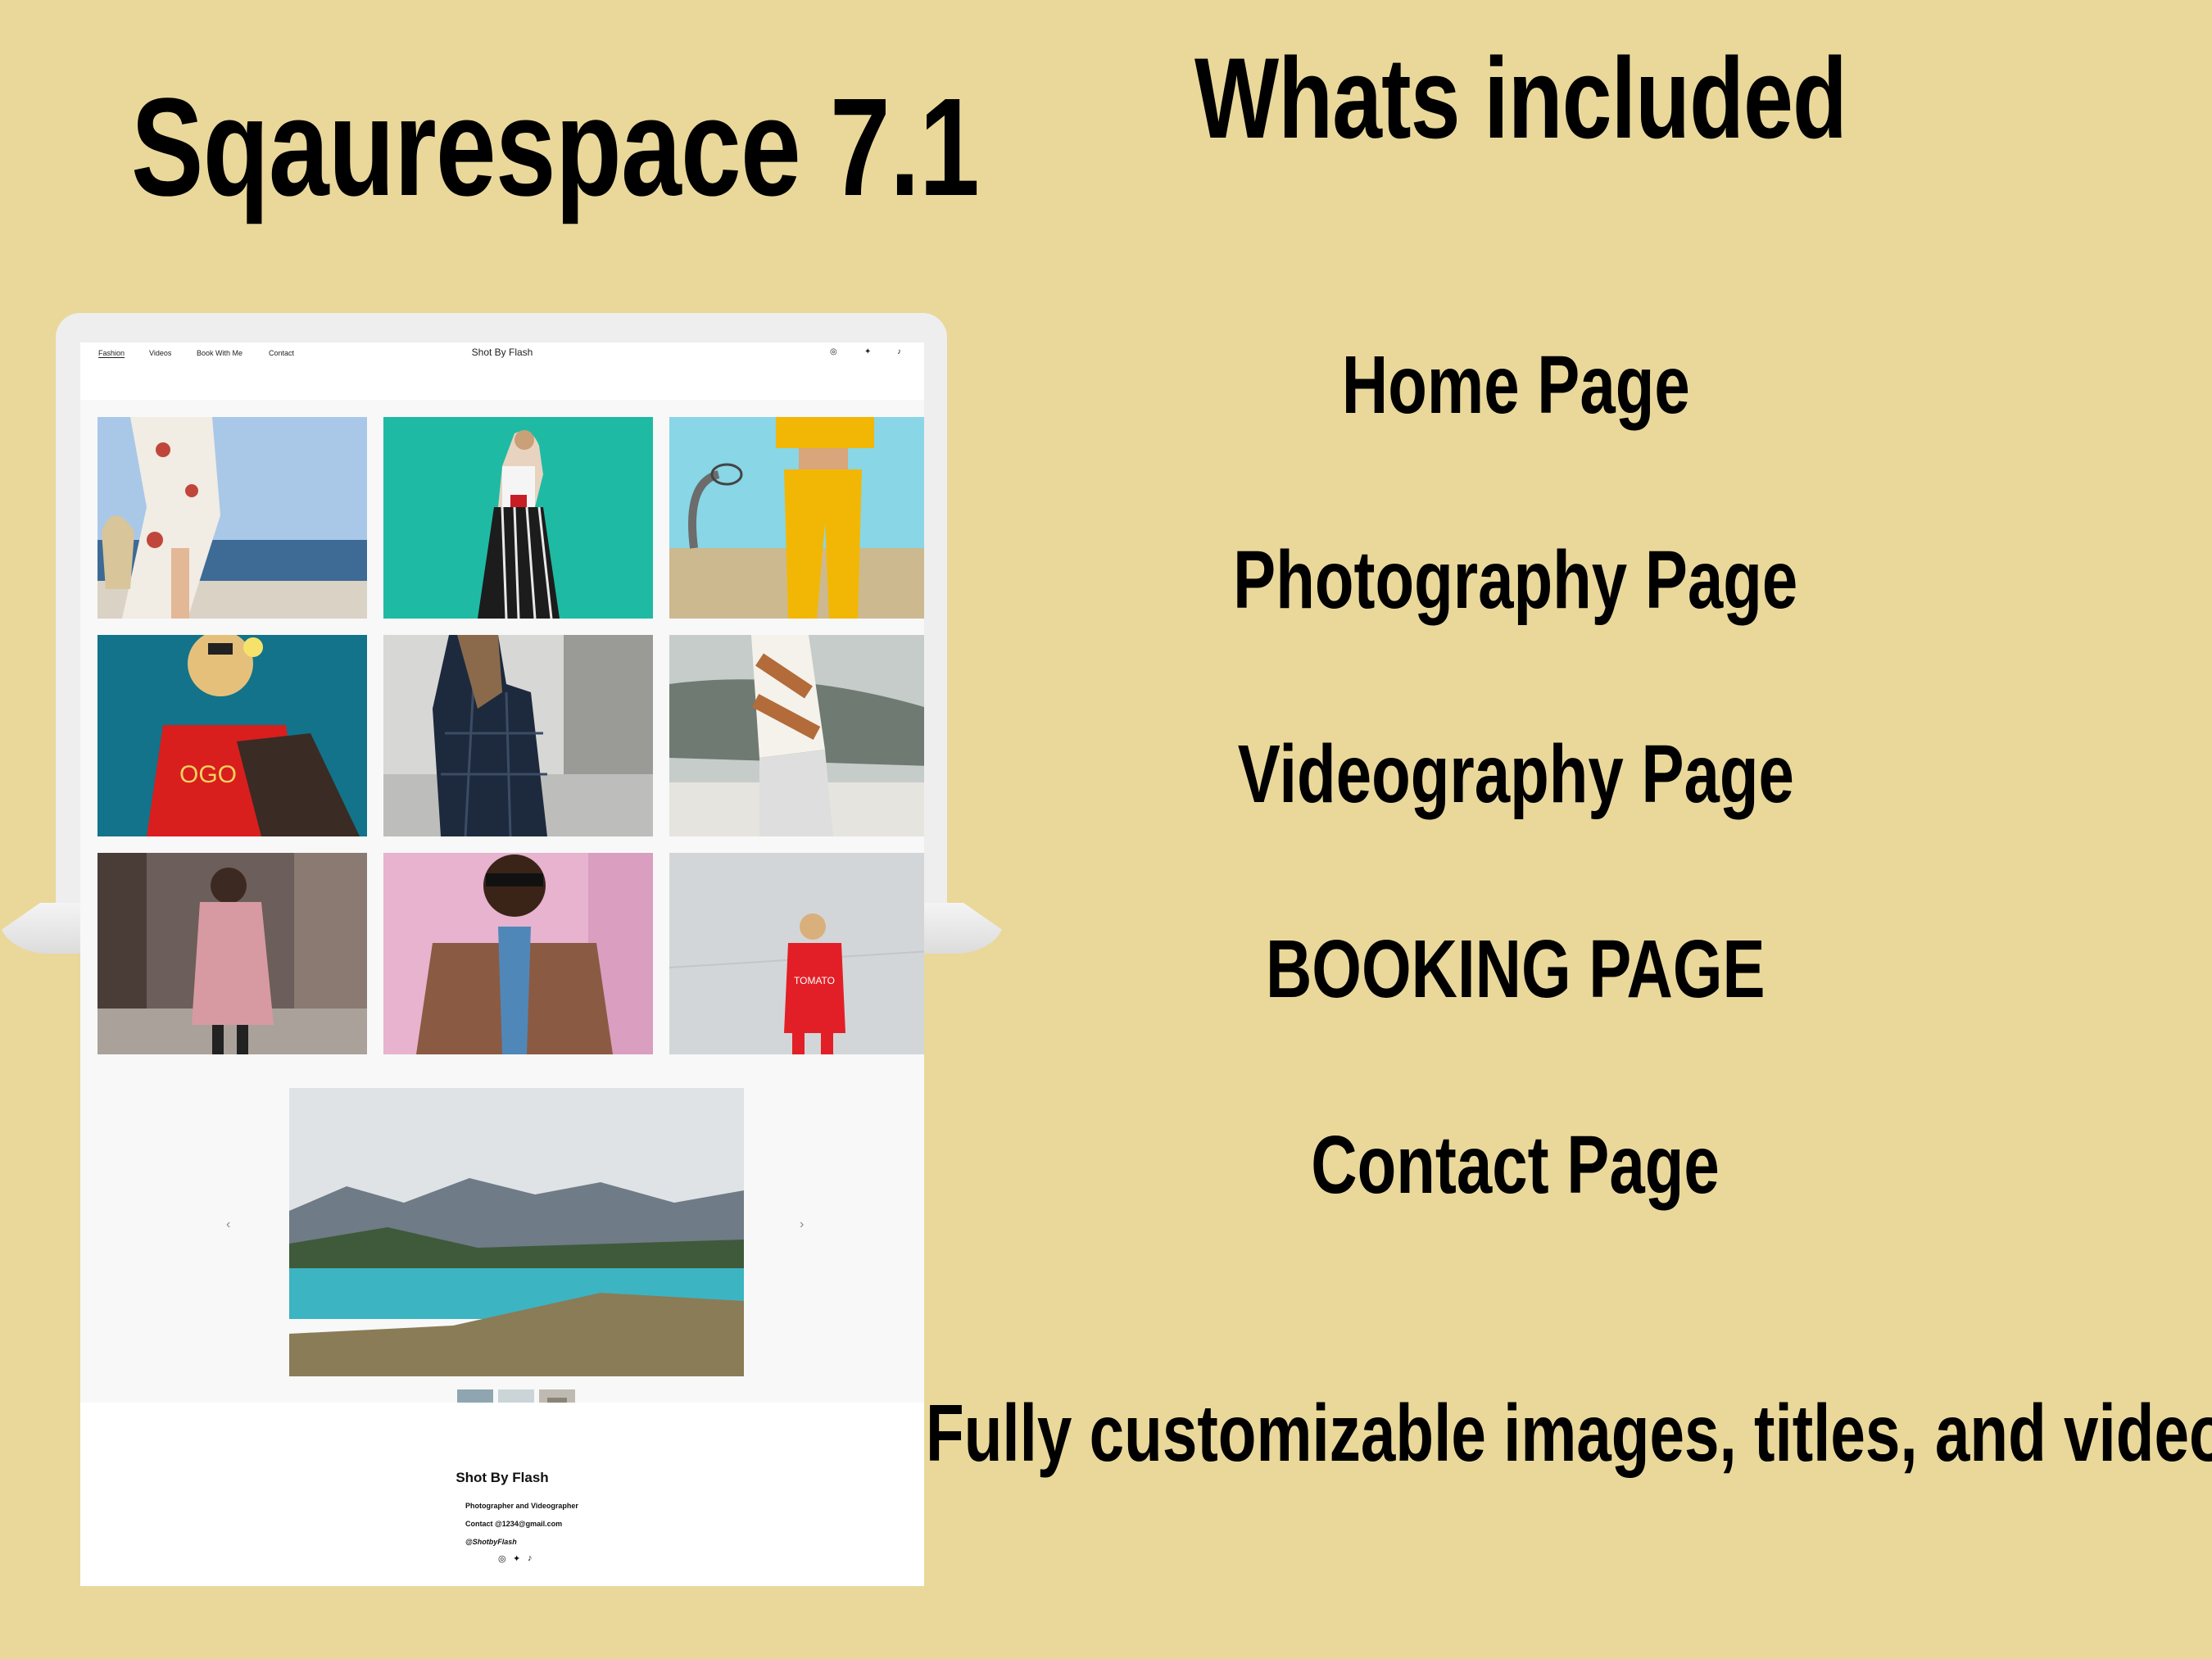 The width and height of the screenshot is (2212, 1659). Describe the element at coordinates (518, 735) in the screenshot. I see `gallery-photo-plaid-coat` at that location.